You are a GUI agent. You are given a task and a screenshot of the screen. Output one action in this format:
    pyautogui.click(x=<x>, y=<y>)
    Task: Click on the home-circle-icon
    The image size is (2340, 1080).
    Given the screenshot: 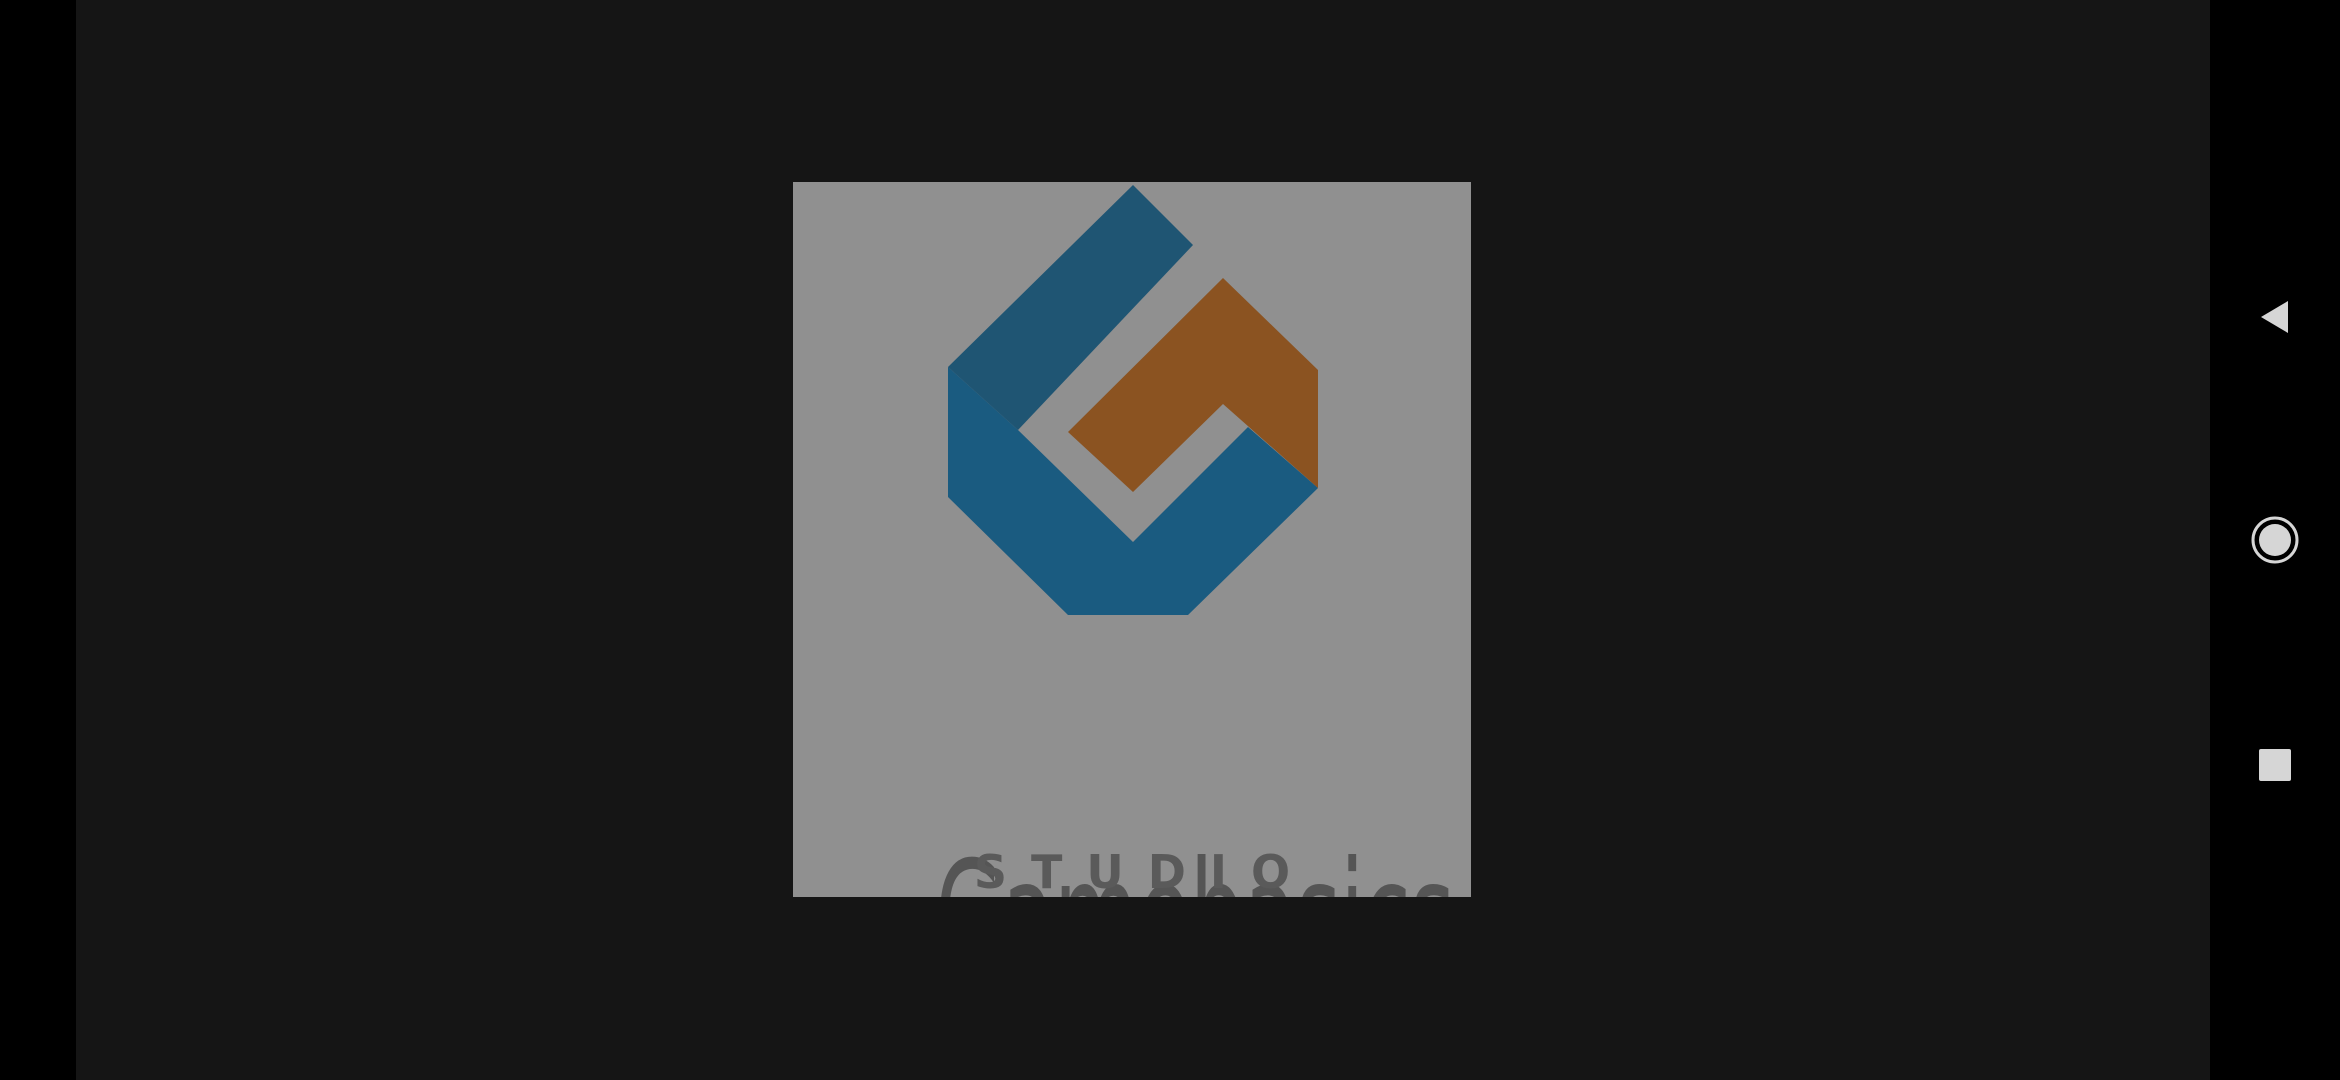 What is the action you would take?
    pyautogui.click(x=2275, y=540)
    